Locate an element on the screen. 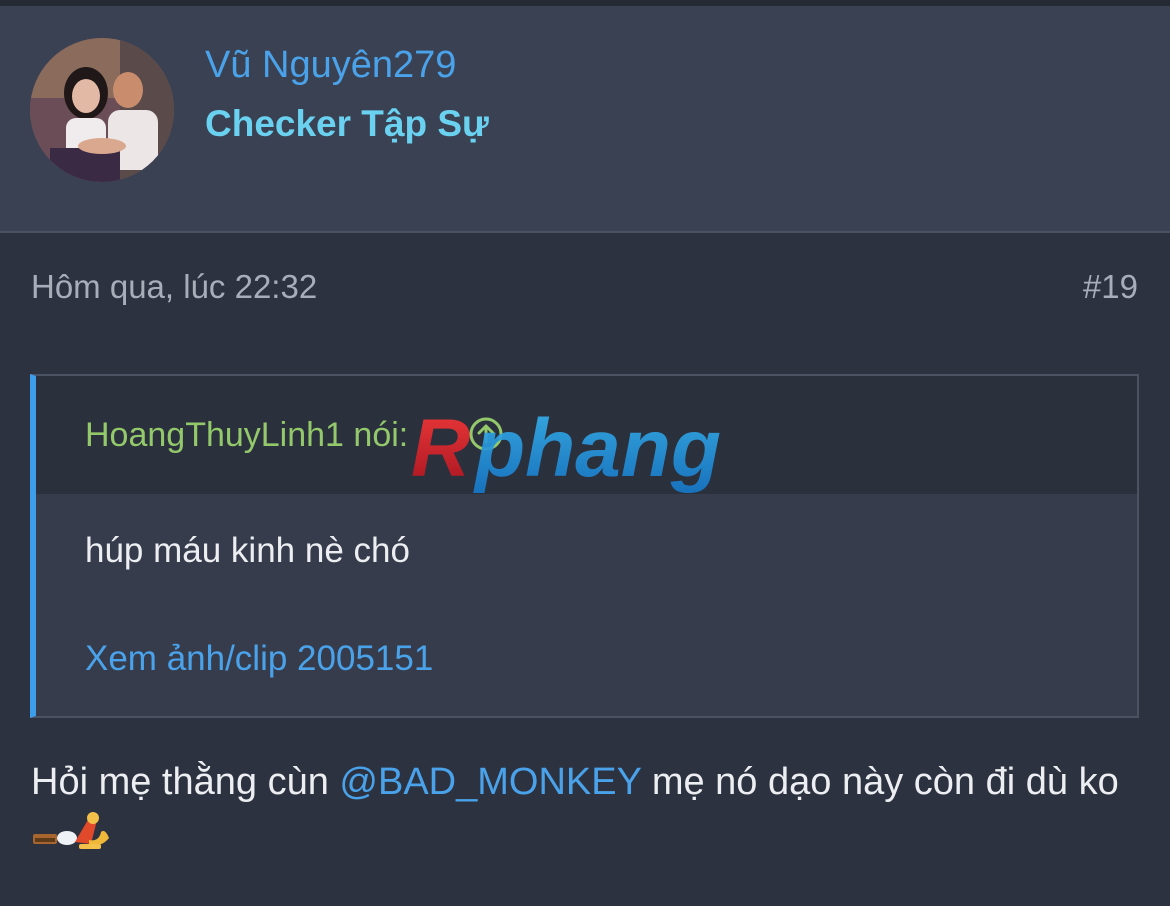 Image resolution: width=1170 pixels, height=906 pixels. quote-author: HoangThuyLinh1 nói: is located at coordinates (246, 435).